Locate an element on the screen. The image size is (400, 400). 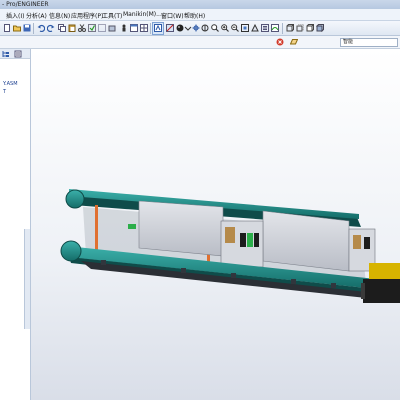
datum-display-icon is located at coordinates (170, 28).